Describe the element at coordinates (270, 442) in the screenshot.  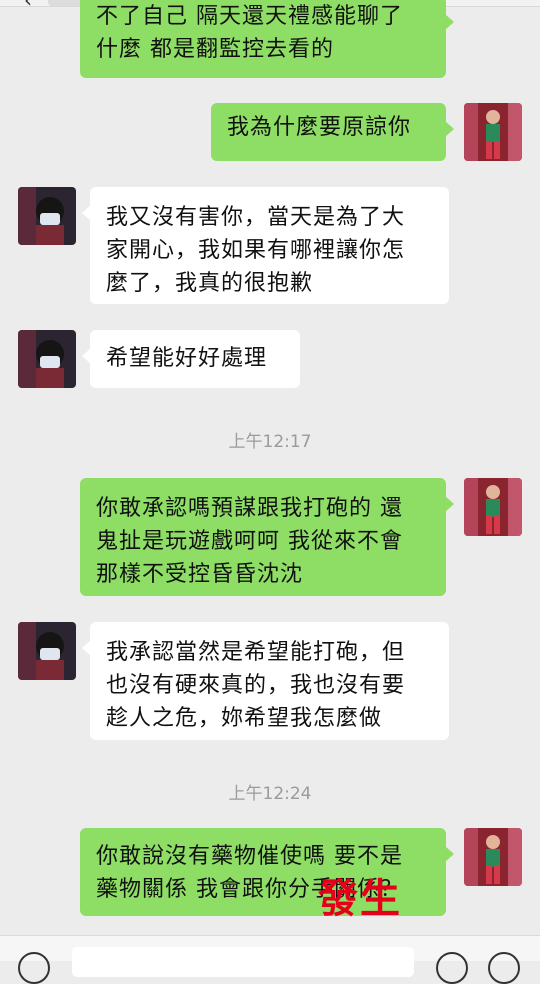
I see `timestamp: 上午12:17` at that location.